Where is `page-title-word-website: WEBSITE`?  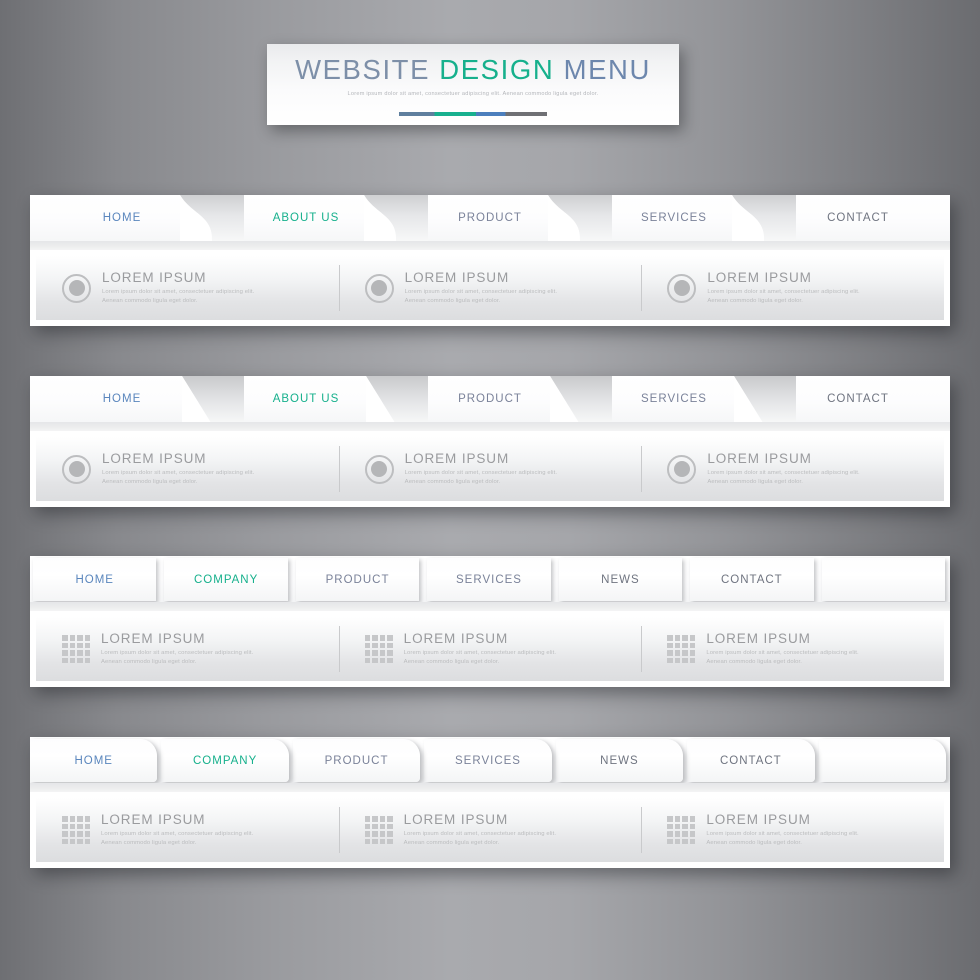 page-title-word-website: WEBSITE is located at coordinates (367, 69).